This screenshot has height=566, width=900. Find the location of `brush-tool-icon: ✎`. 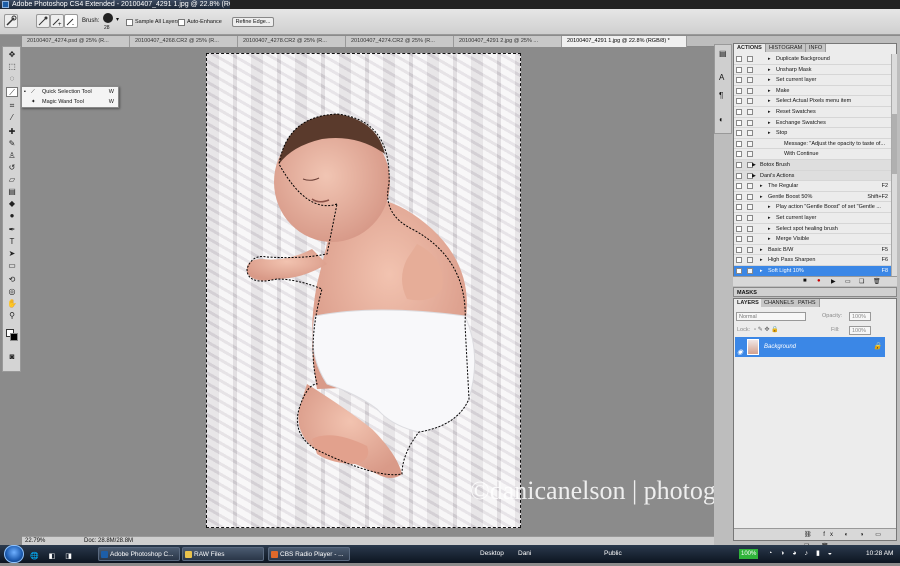

brush-tool-icon: ✎ is located at coordinates (12, 144).